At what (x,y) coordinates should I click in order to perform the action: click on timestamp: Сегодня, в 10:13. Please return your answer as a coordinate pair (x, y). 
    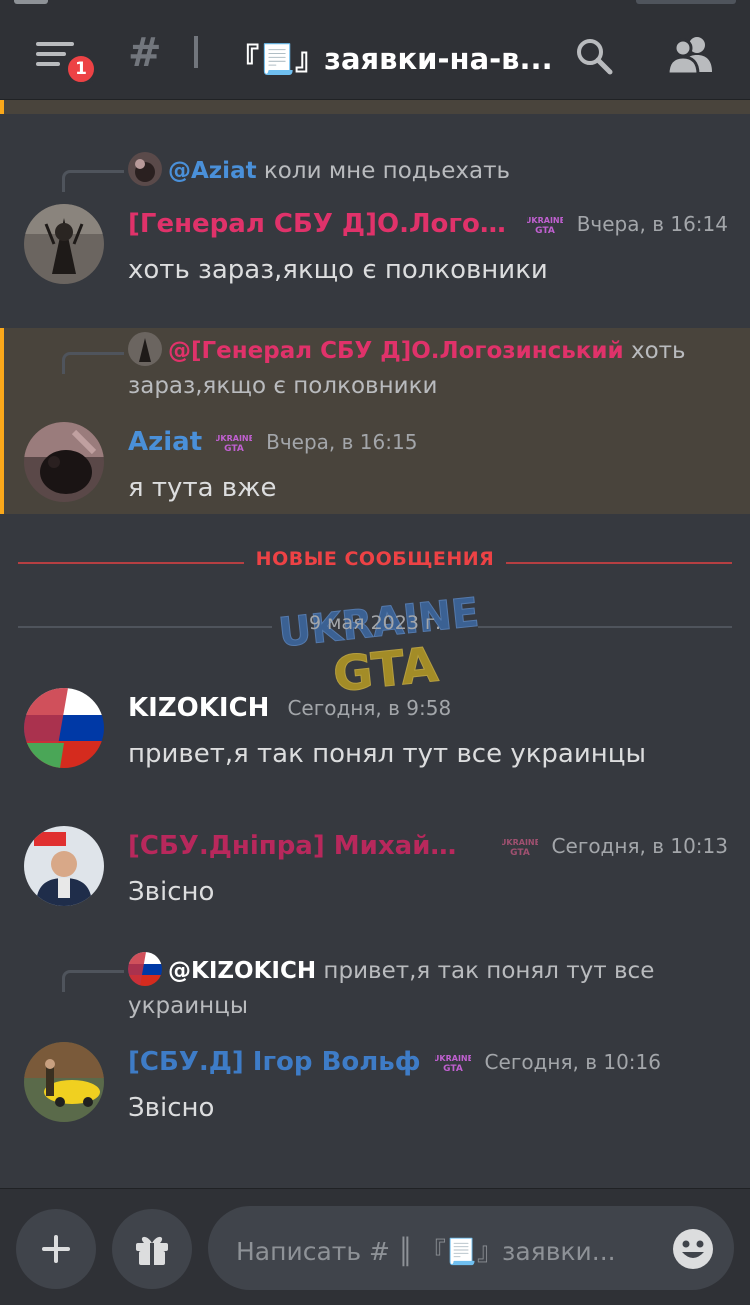
    Looking at the image, I should click on (639, 846).